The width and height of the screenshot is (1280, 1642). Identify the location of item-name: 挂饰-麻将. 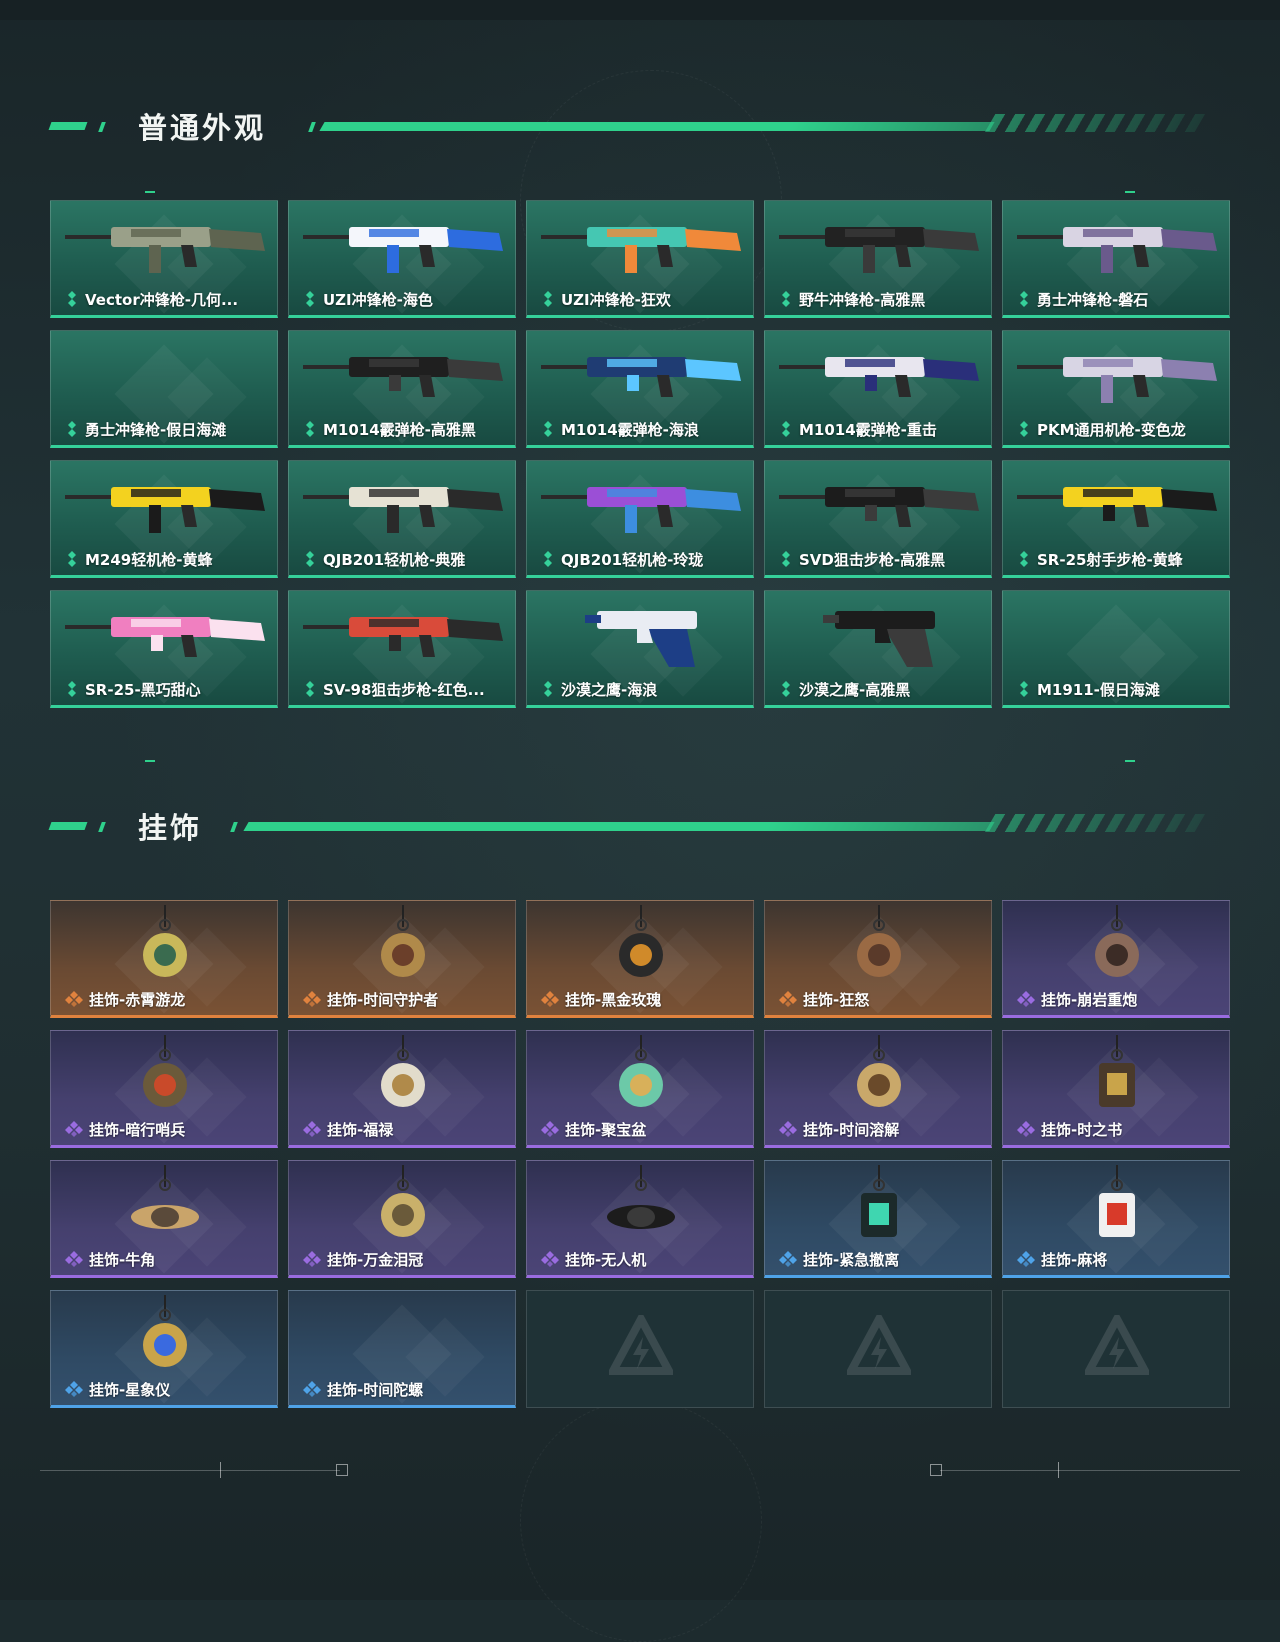
(1074, 1259).